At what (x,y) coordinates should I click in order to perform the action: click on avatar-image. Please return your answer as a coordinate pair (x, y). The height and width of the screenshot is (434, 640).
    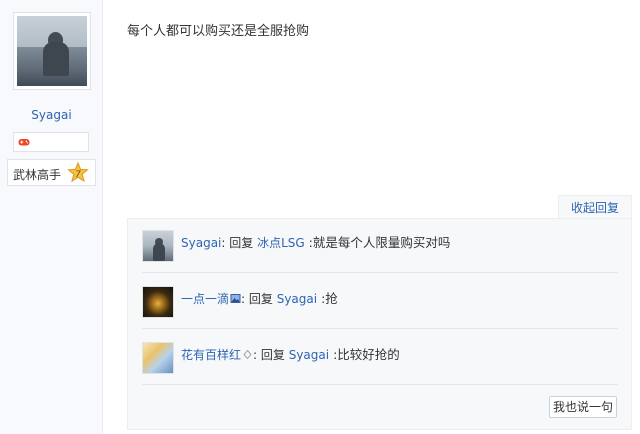
    Looking at the image, I should click on (52, 51).